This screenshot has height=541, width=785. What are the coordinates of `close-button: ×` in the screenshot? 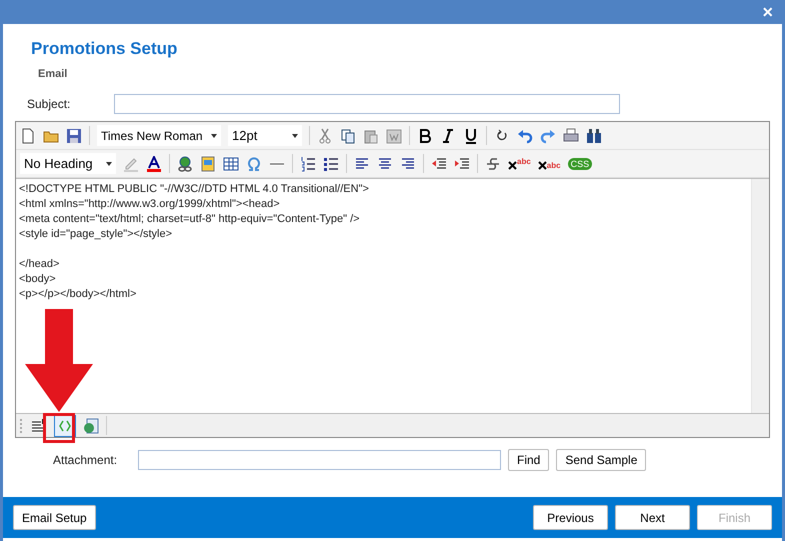 It's located at (767, 12).